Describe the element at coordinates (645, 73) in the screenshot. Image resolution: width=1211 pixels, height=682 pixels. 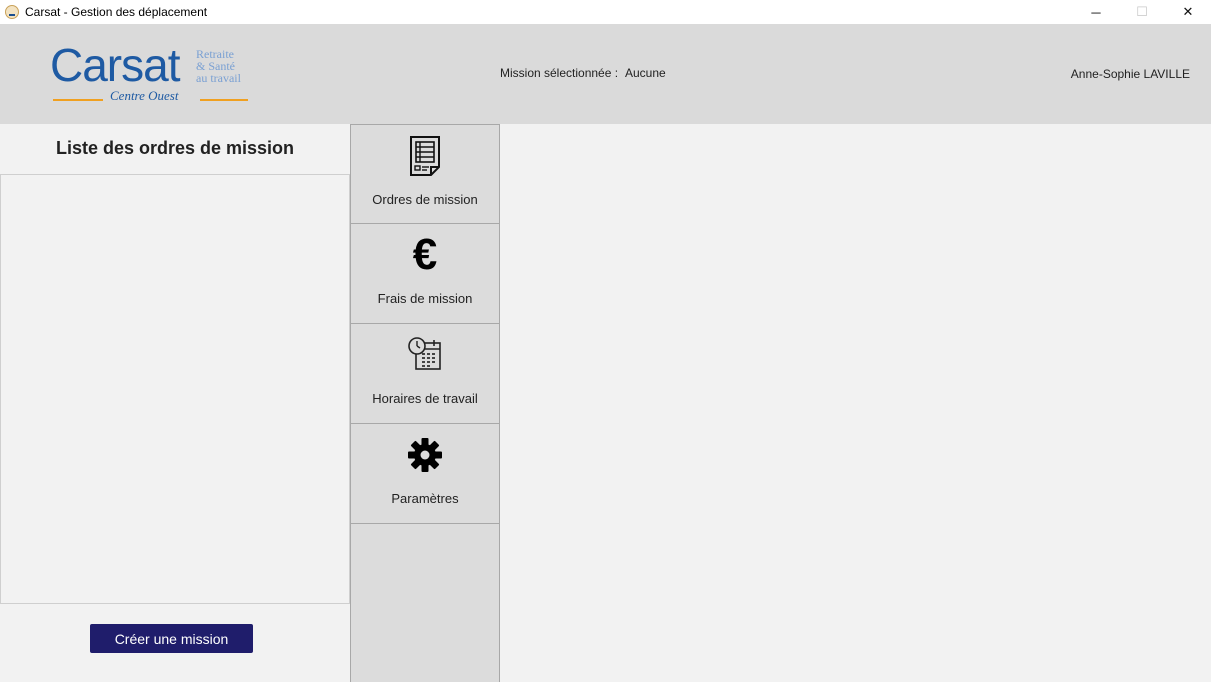
I see `selected-mission-value: Aucune` at that location.